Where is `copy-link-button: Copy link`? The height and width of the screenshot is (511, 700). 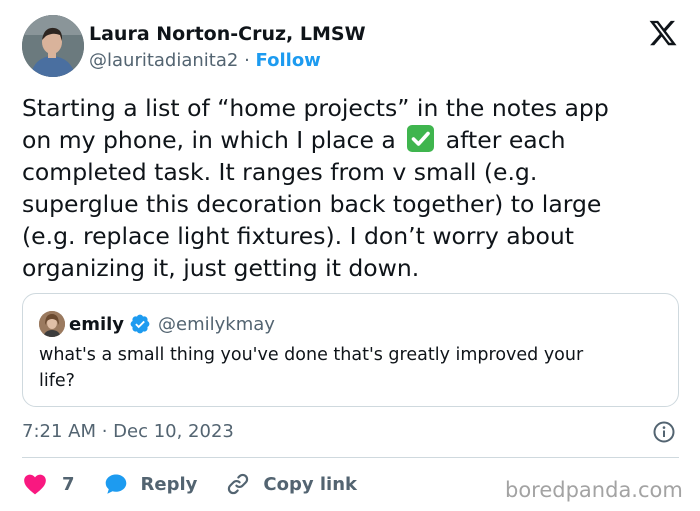
copy-link-button: Copy link is located at coordinates (291, 484).